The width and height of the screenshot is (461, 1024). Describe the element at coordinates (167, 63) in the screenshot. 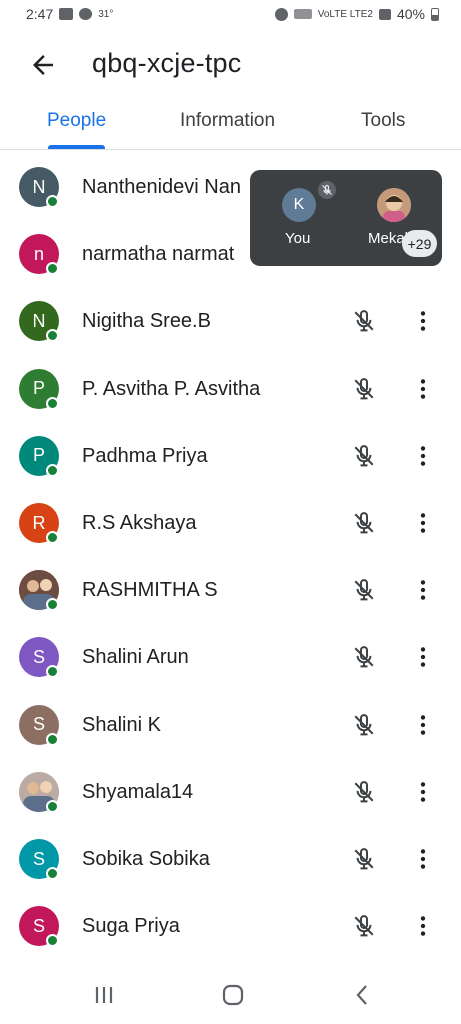

I see `meeting-code-title: qbq-xcje-tpc` at that location.